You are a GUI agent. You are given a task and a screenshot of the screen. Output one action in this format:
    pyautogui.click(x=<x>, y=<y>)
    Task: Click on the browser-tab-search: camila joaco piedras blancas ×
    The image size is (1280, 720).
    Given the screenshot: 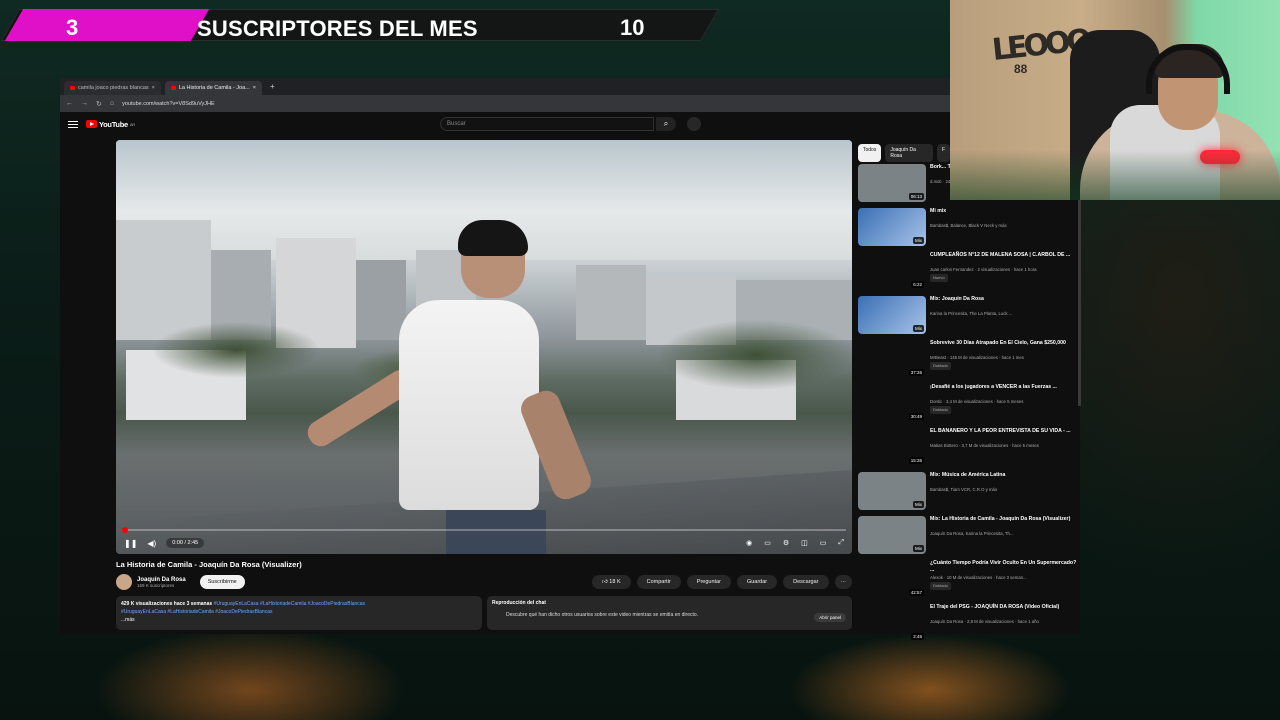 What is the action you would take?
    pyautogui.click(x=112, y=88)
    